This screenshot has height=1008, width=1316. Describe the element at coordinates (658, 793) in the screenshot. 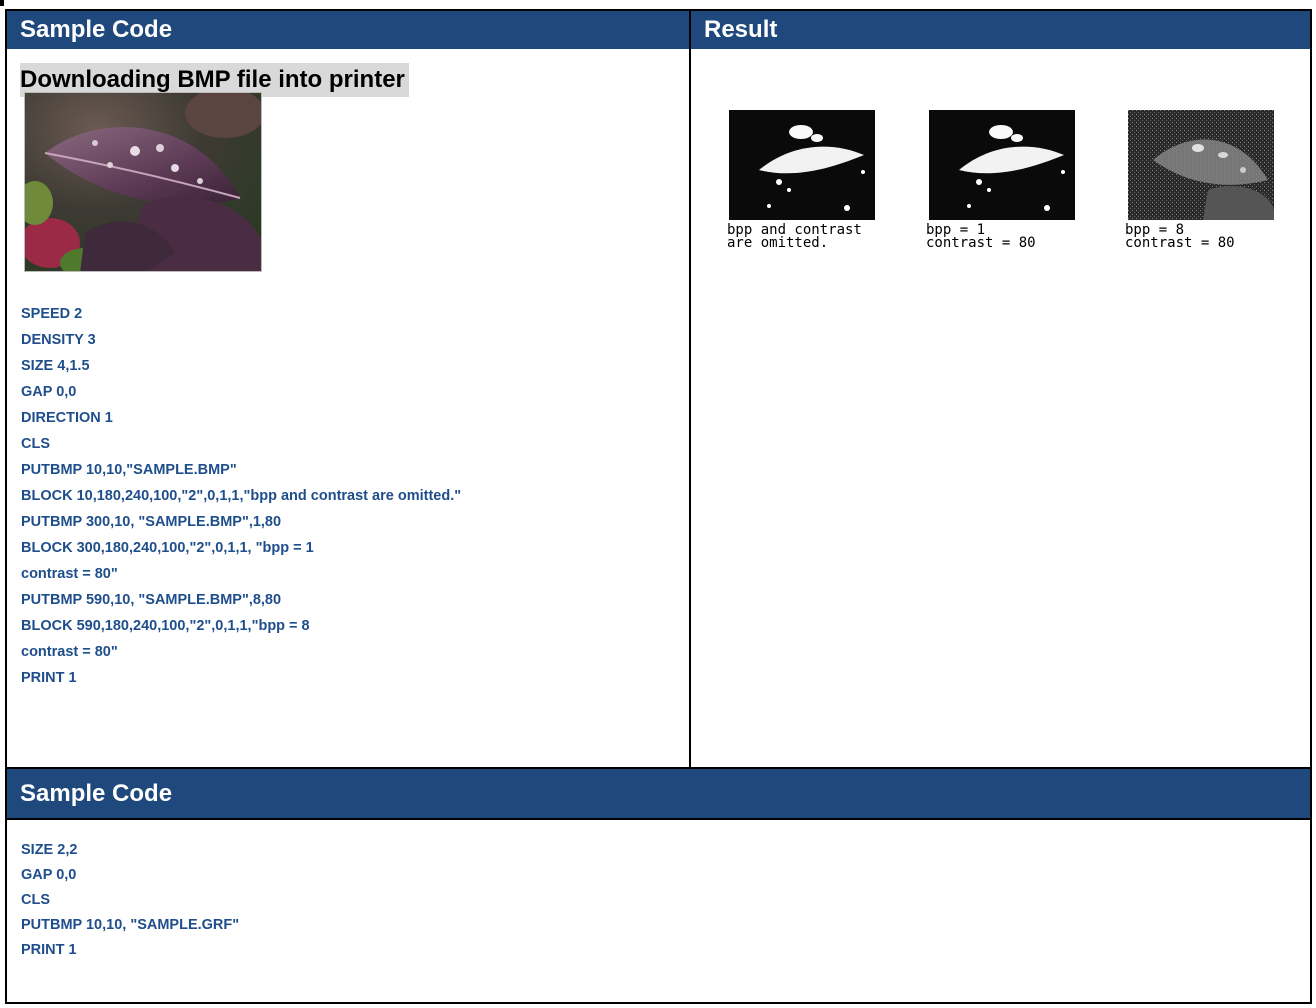

I see `header-sample-code-2: Sample Code` at that location.